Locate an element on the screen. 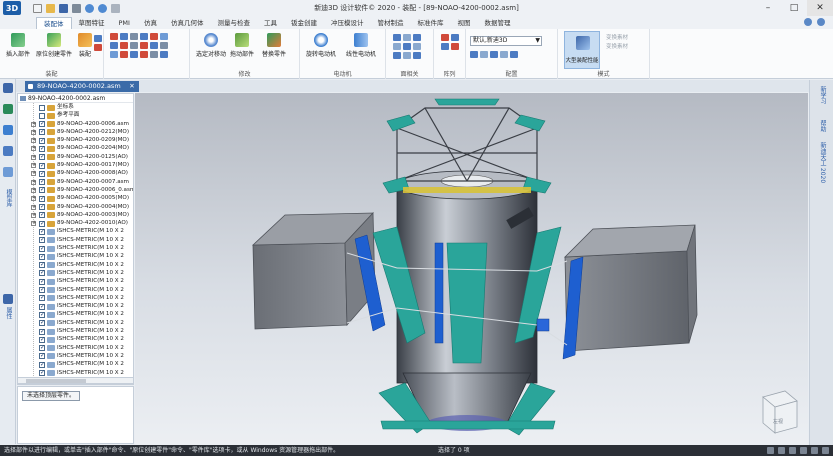  tree-item: +89-NOAO-4200-0006.asm is located at coordinates (75, 124).